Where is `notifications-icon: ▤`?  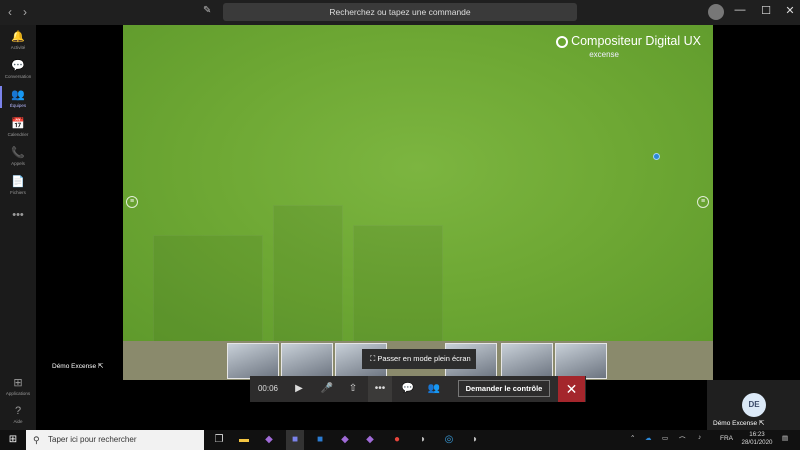
notifications-icon: ▤ is located at coordinates (785, 438).